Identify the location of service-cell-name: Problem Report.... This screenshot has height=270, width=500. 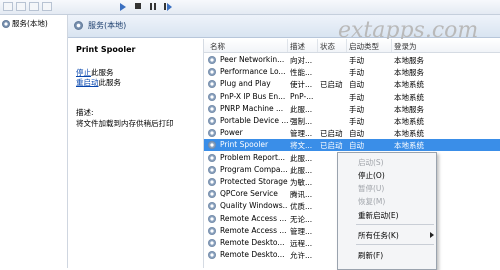
(253, 157).